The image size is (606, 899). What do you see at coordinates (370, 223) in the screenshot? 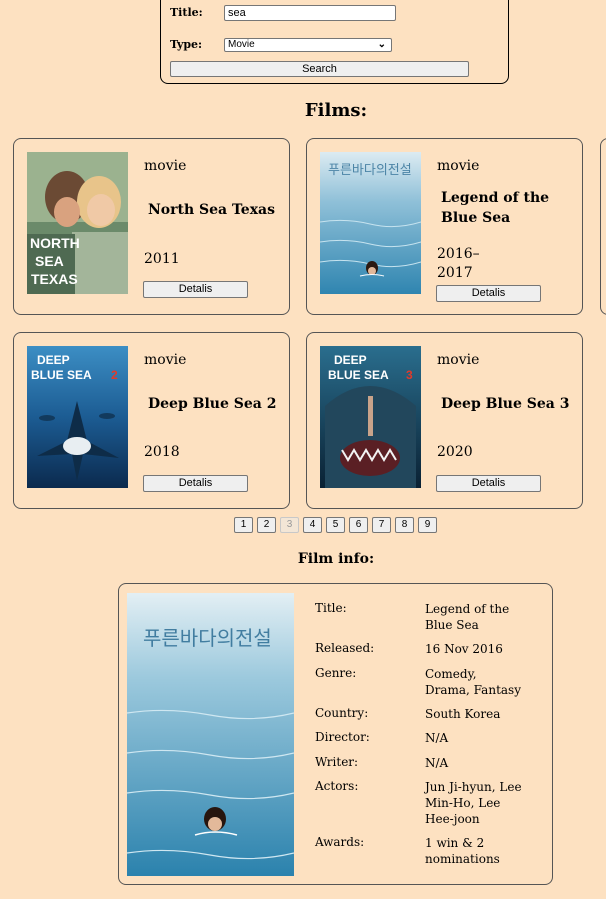
I see `poster-image: 푸른바다의전설` at bounding box center [370, 223].